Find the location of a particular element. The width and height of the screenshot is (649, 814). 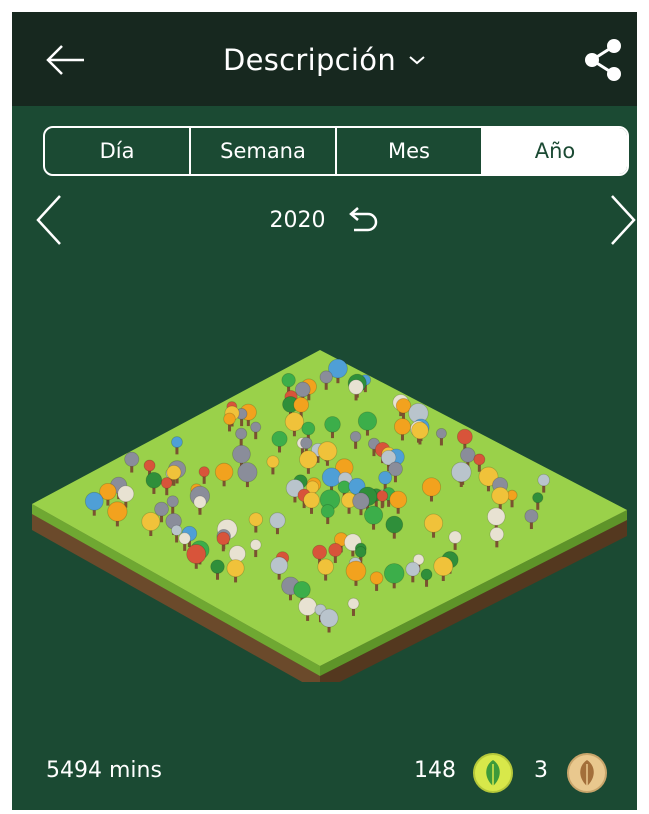

reset-period-button is located at coordinates (363, 220).